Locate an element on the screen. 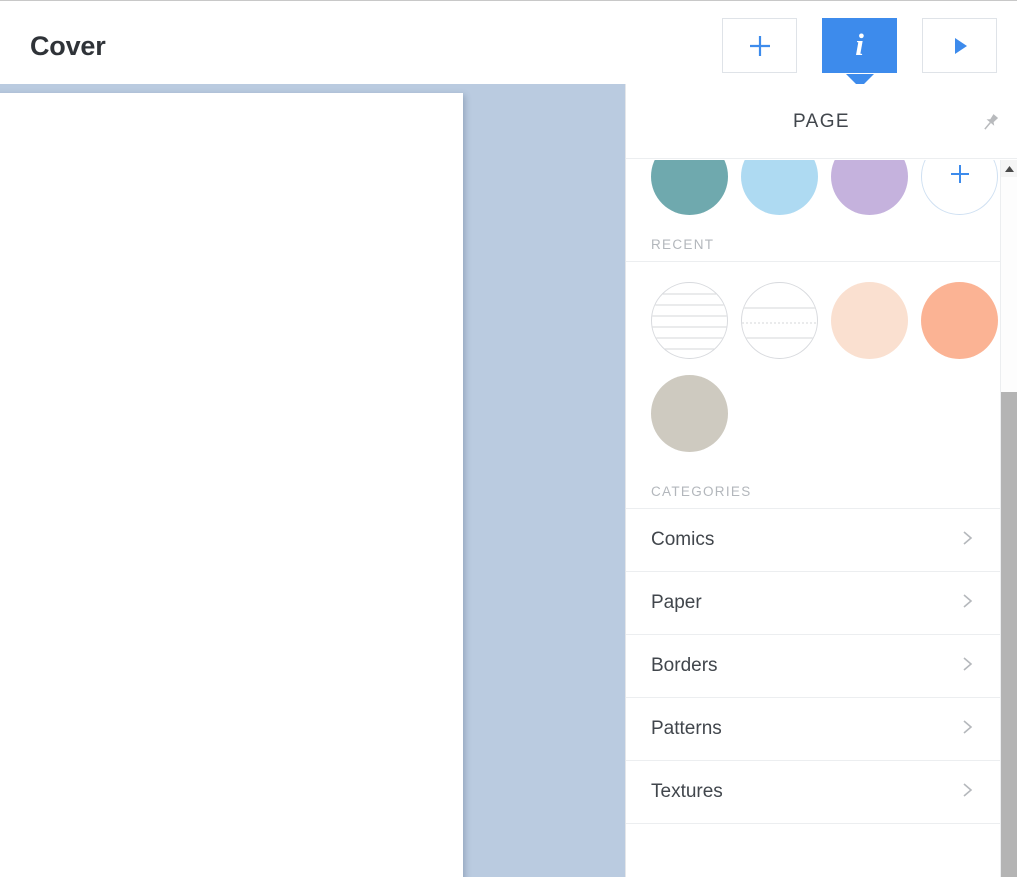 The image size is (1017, 877). add-button is located at coordinates (759, 45).